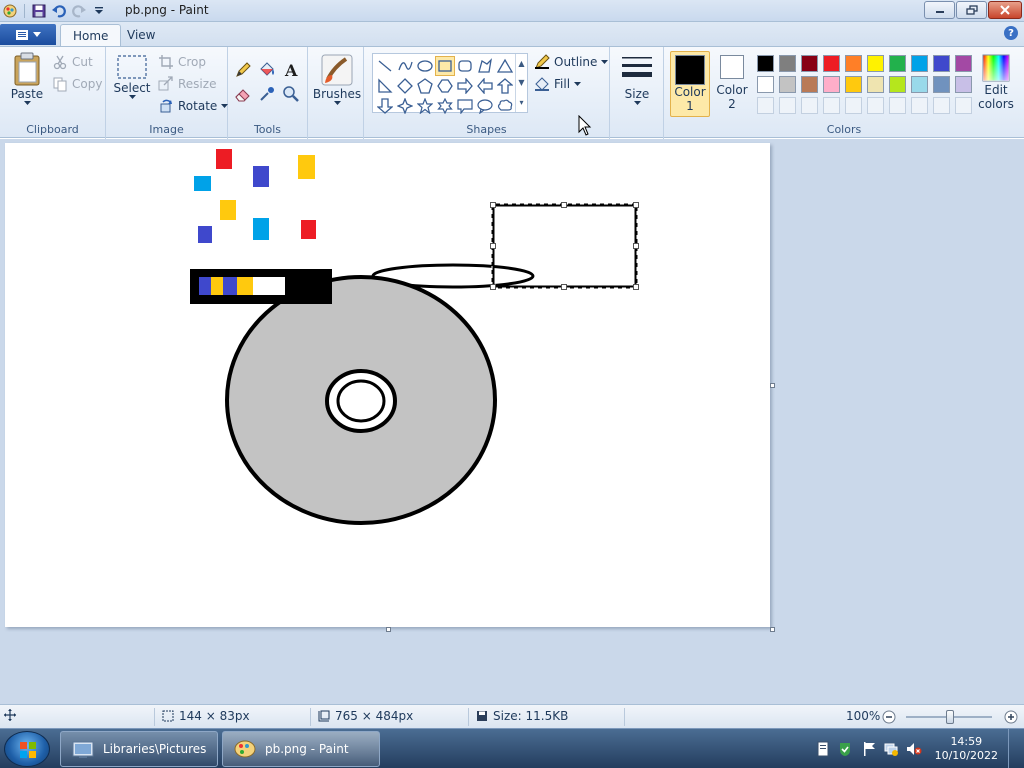 The height and width of the screenshot is (768, 1024). I want to click on redo-icon, so click(79, 11).